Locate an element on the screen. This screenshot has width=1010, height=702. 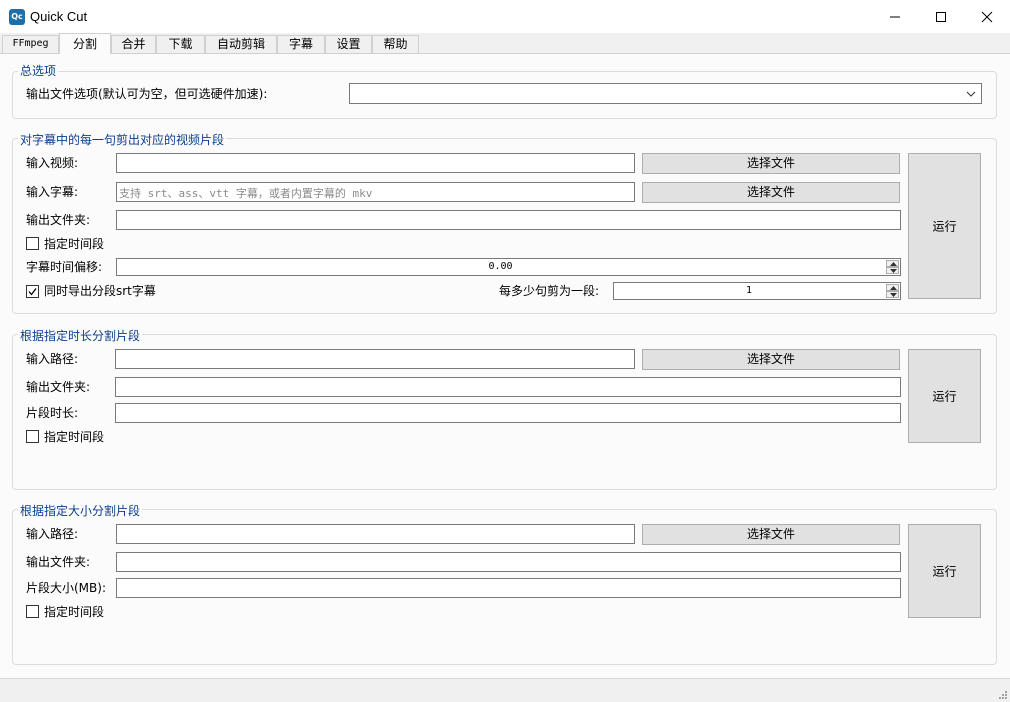
checkmark-icon is located at coordinates (32, 292).